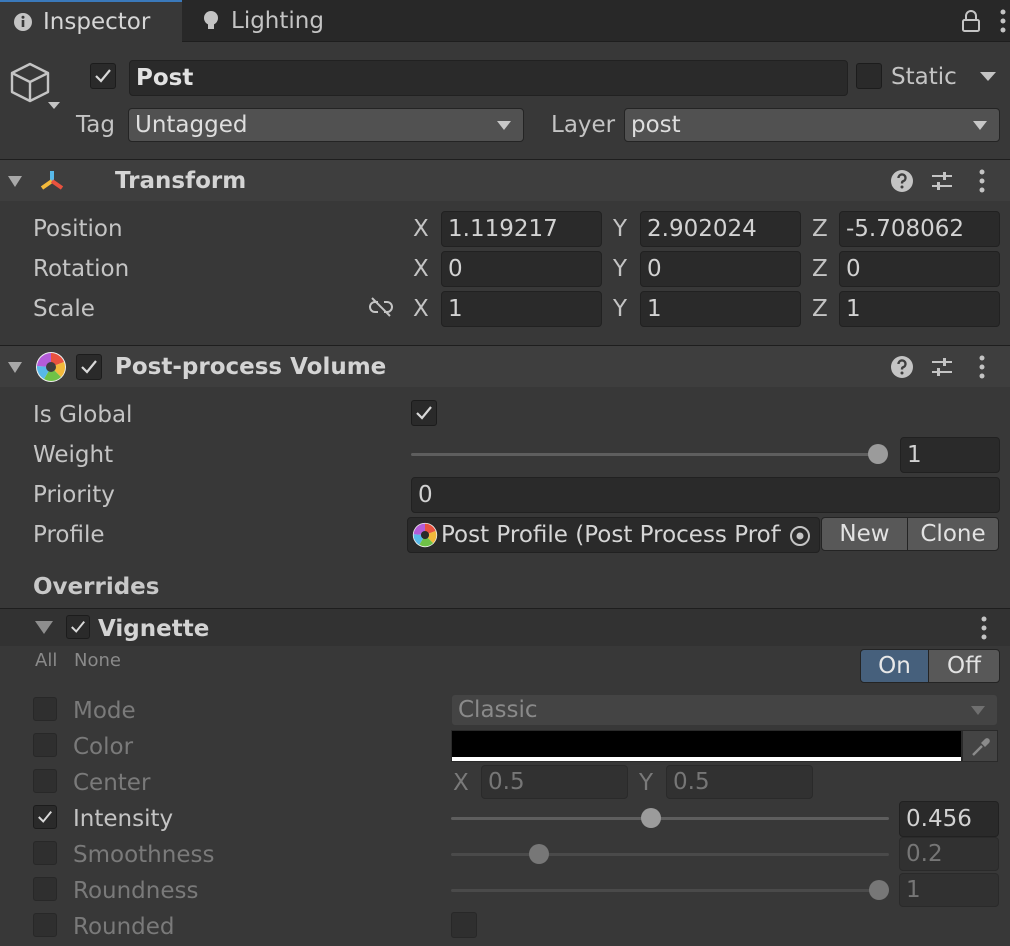  What do you see at coordinates (505, 366) in the screenshot?
I see `post-process-volume-header: Post-process Volume` at bounding box center [505, 366].